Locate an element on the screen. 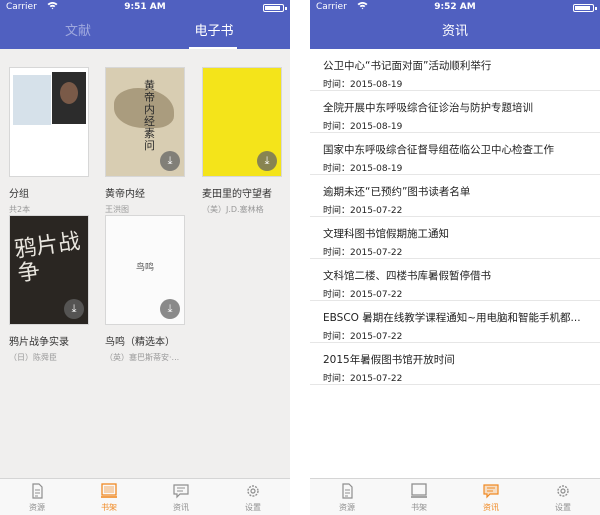  news-item: 全院开展中东呼吸综合征诊治与防护专题培训 时间：2015-08-19 is located at coordinates (455, 112).